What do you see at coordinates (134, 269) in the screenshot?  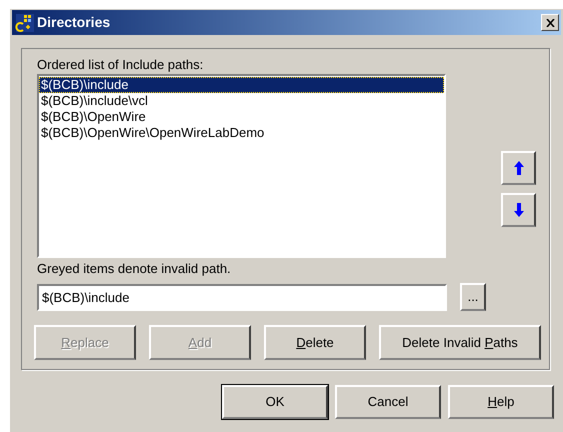 I see `hint-text: Greyed items denote invalid path.` at bounding box center [134, 269].